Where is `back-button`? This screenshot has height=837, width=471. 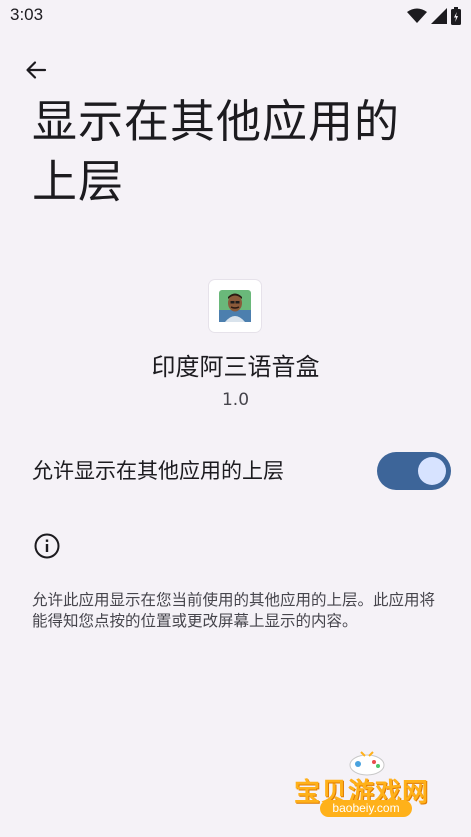
back-button is located at coordinates (36, 70).